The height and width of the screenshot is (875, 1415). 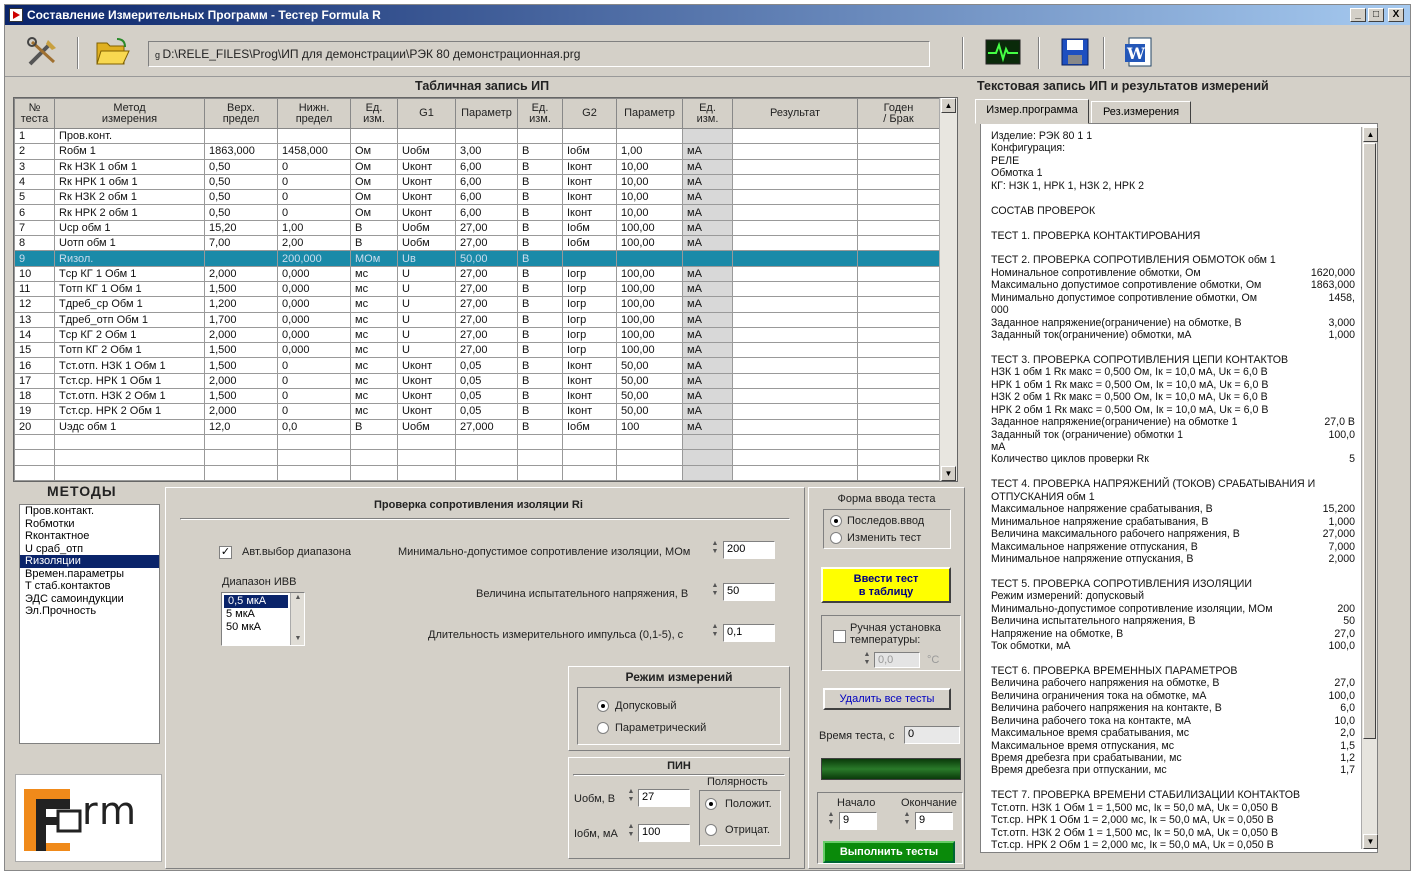 What do you see at coordinates (486, 166) in the screenshot?
I see `table-cell: 6,00` at bounding box center [486, 166].